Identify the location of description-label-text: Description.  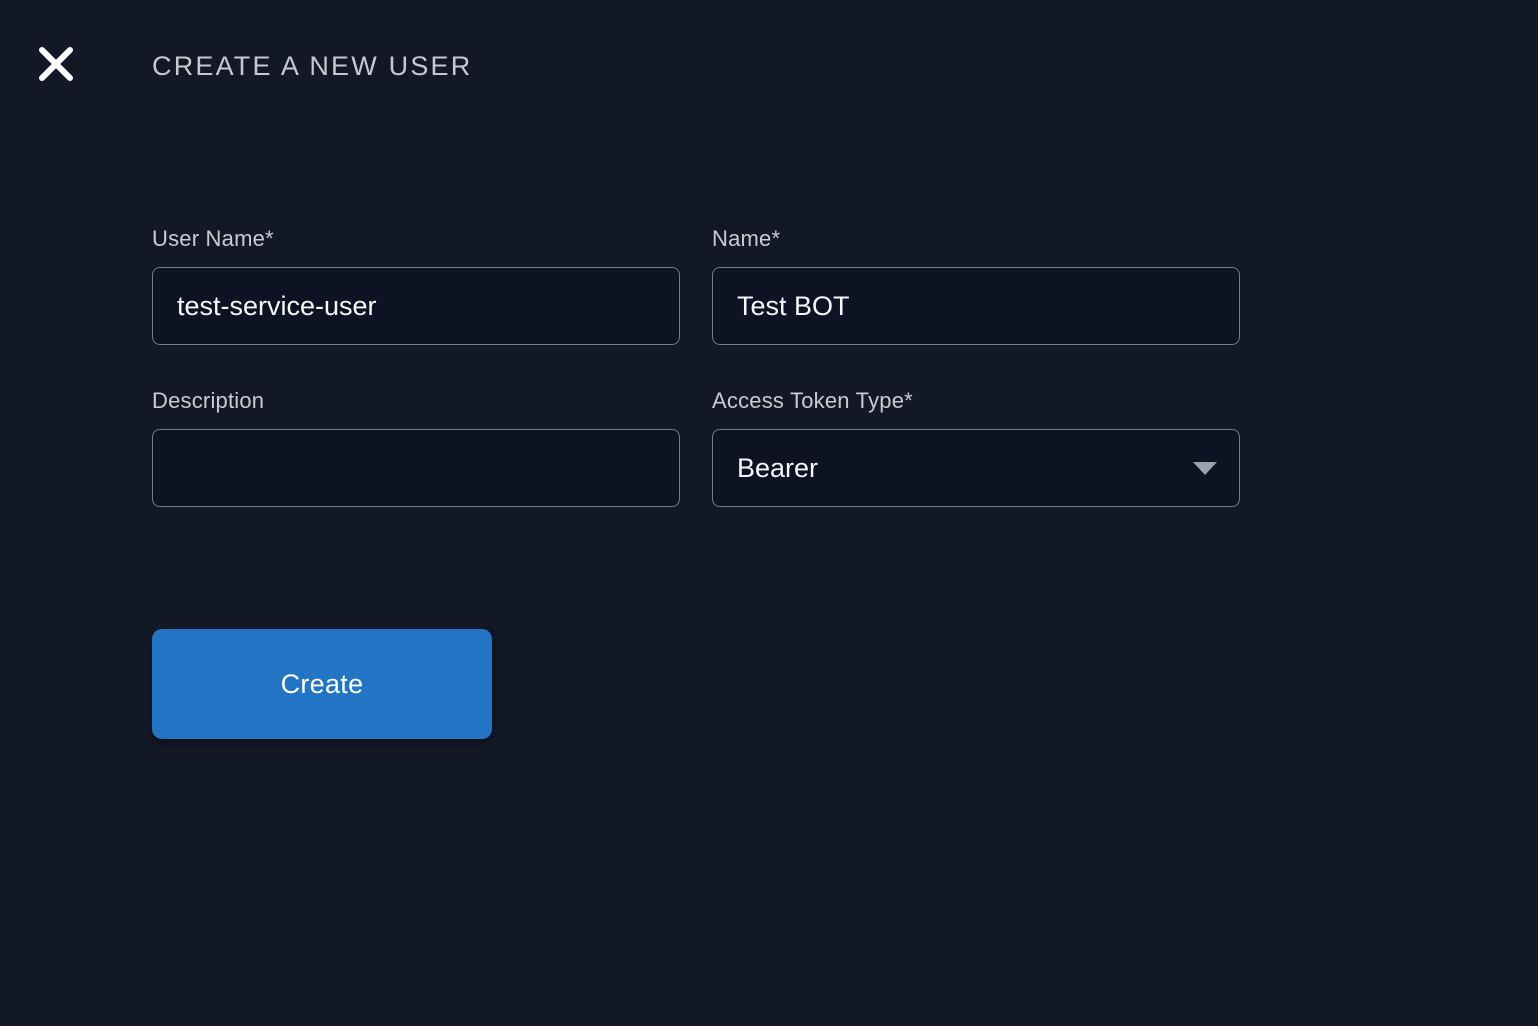
(208, 400).